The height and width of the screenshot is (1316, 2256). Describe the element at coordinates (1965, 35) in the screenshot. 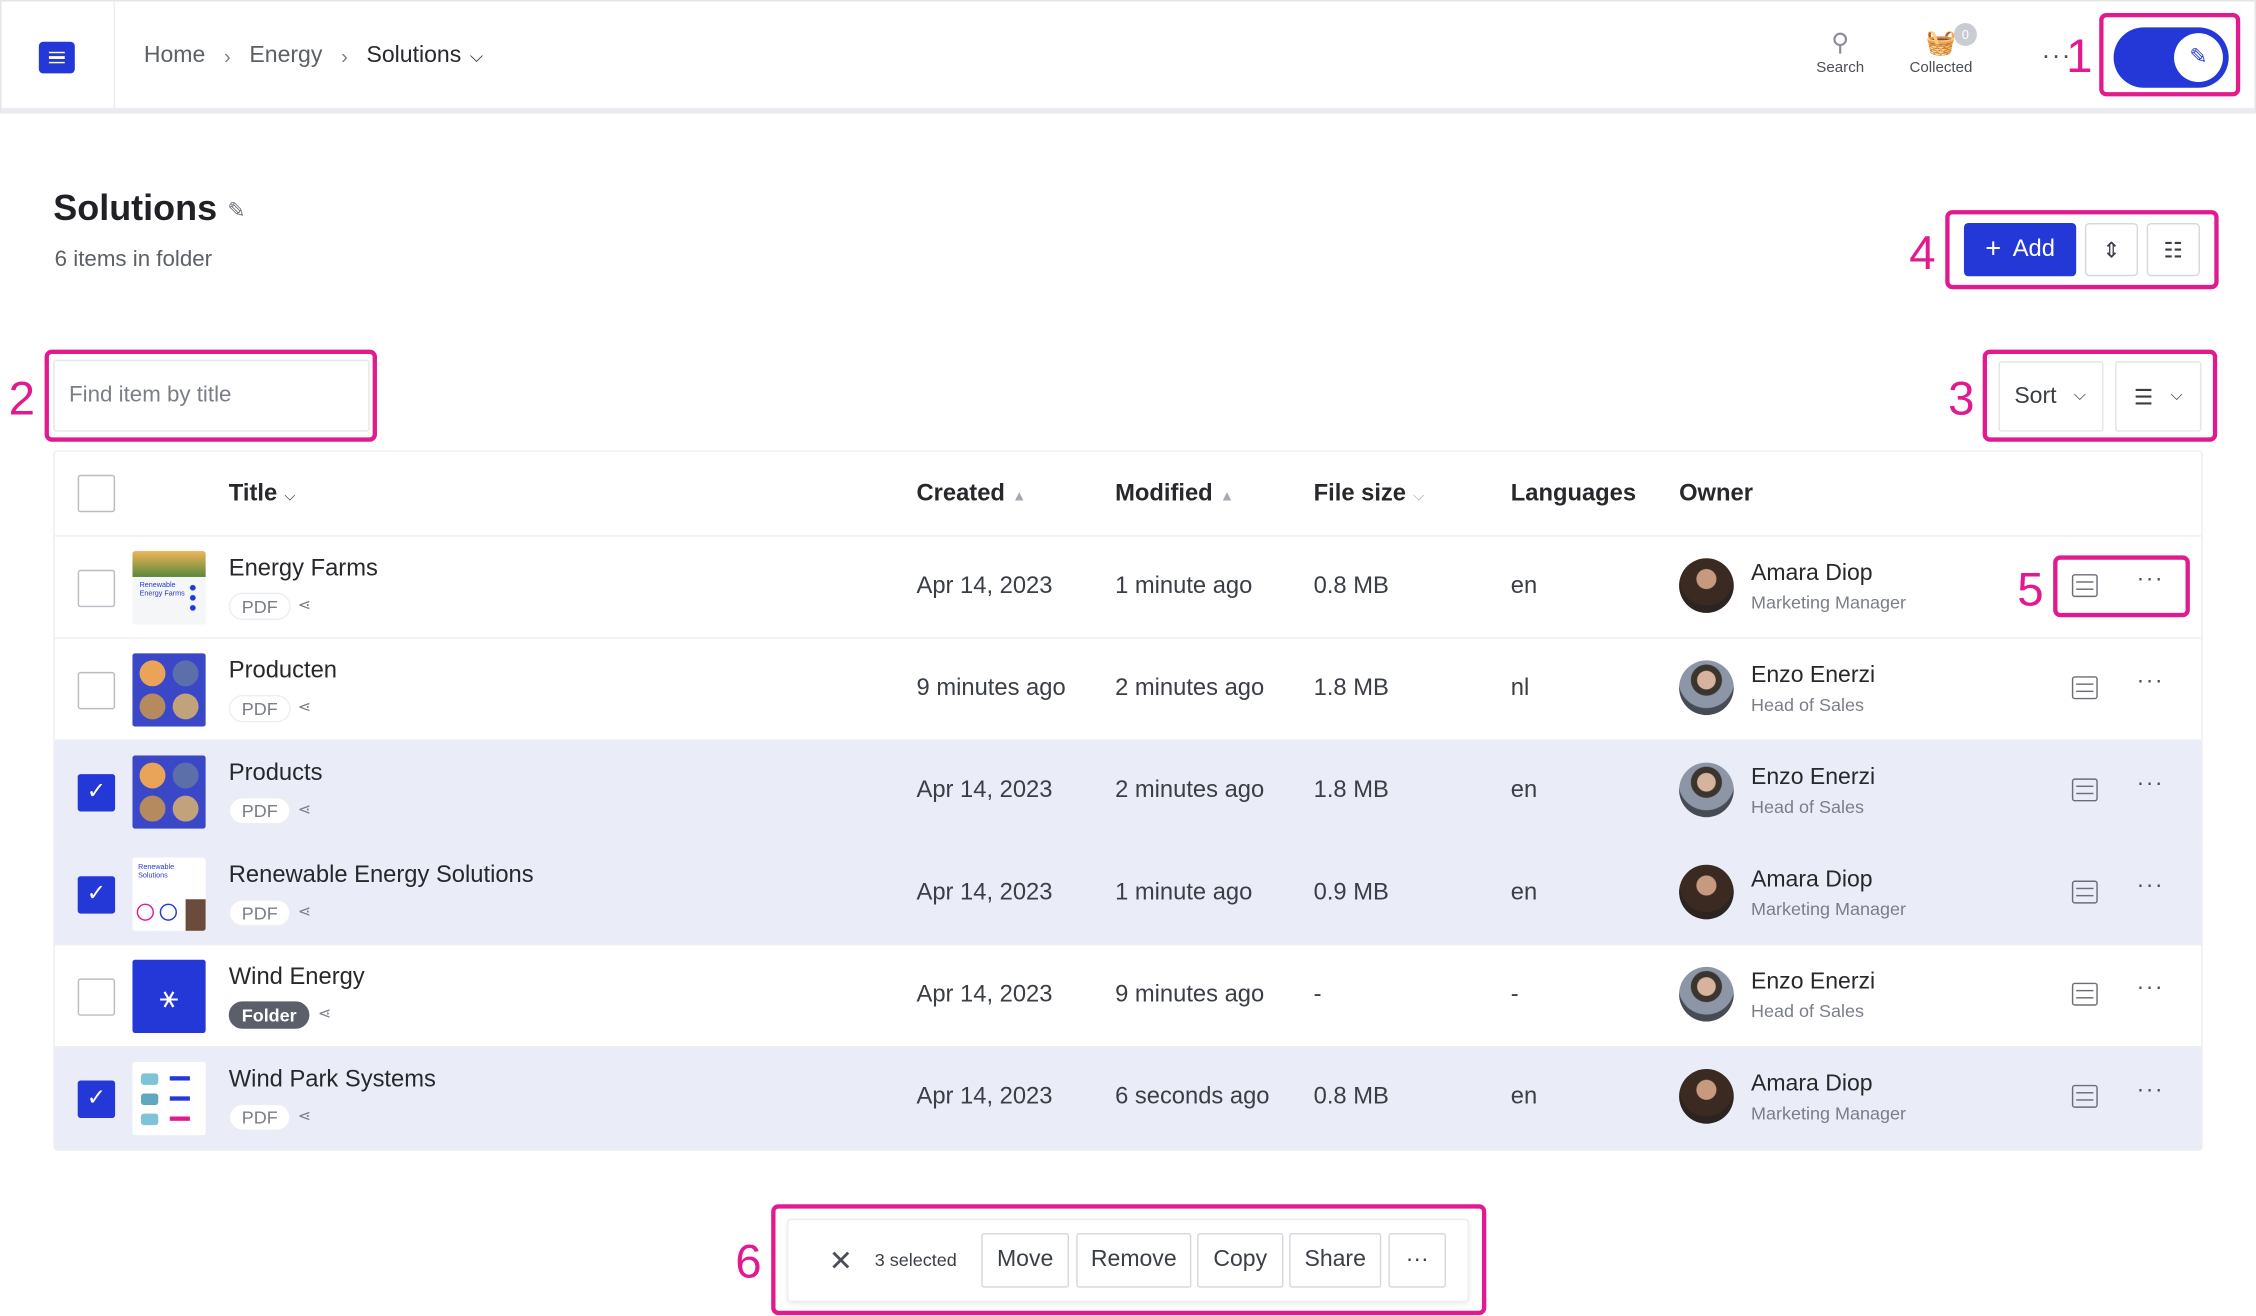

I see `collected-count-badge: 0` at that location.